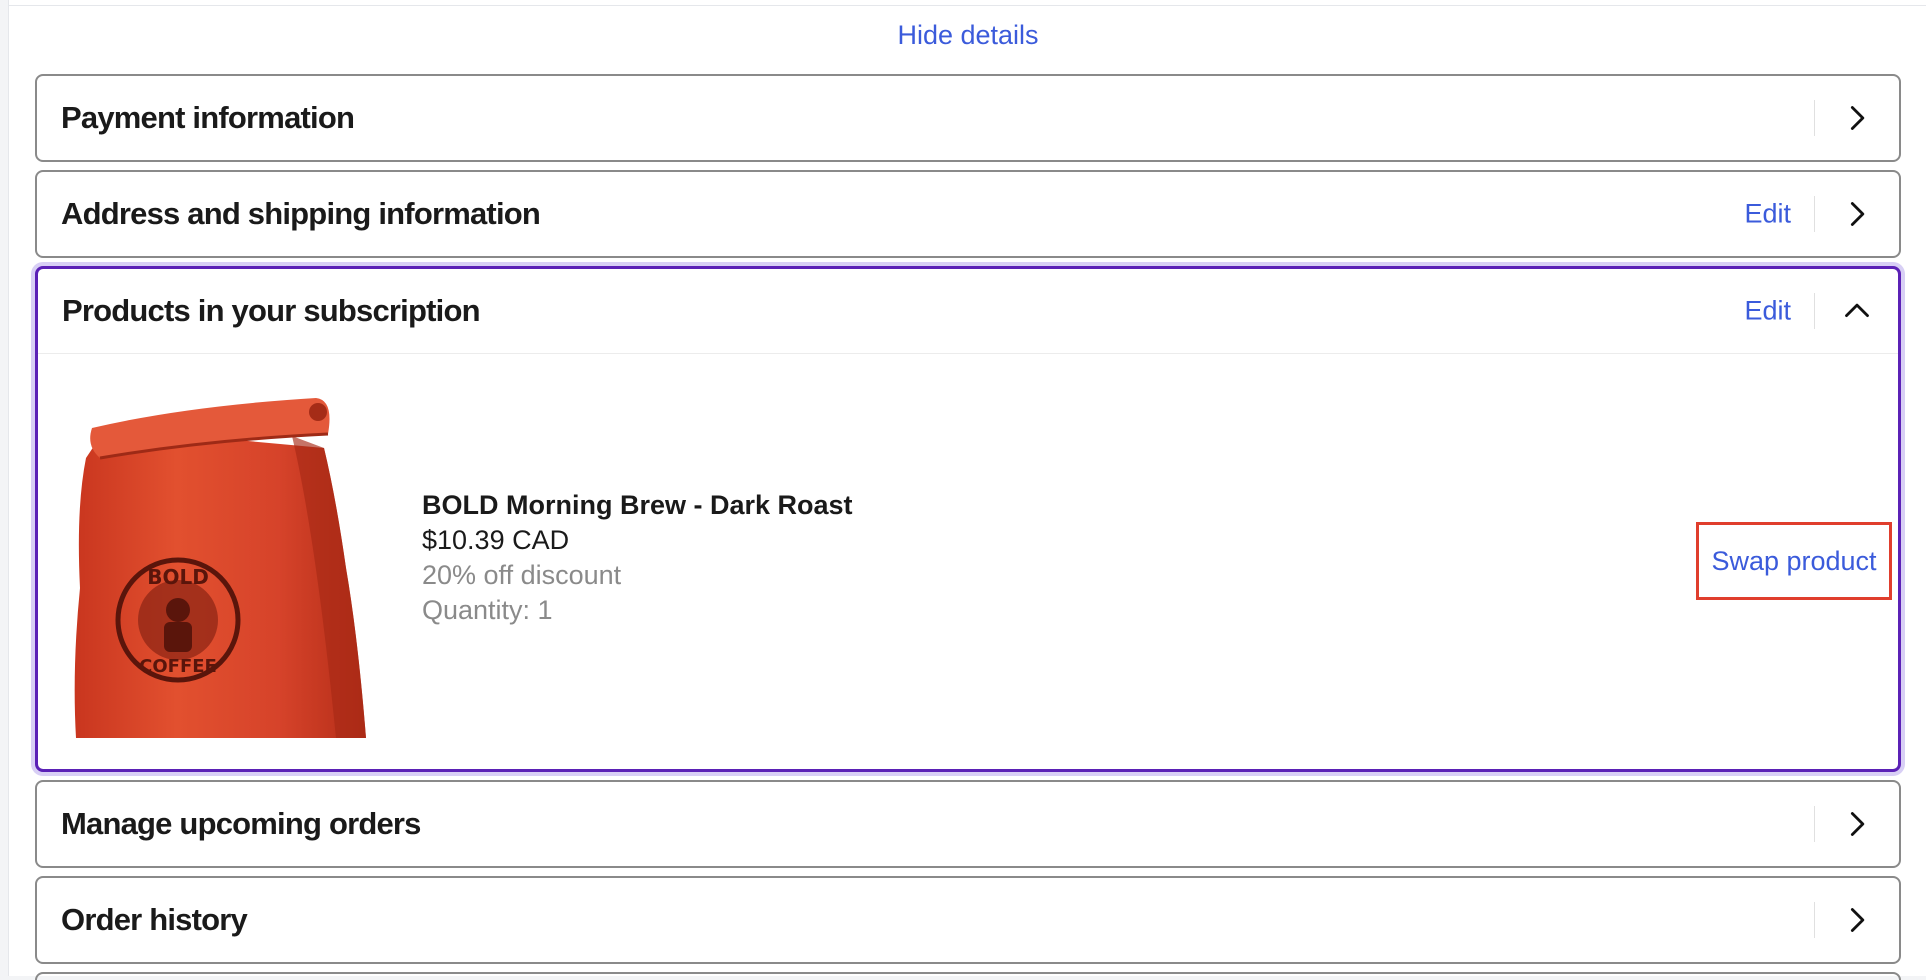  I want to click on svg-text: COFFEE, so click(178, 666).